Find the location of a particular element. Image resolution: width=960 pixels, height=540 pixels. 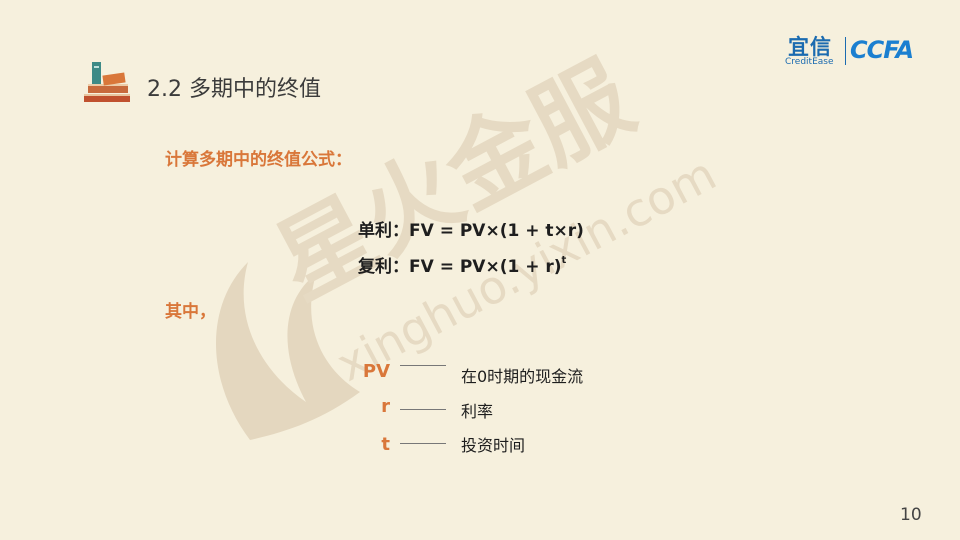

compound-interest-expression: FV = PV×(1 + r) is located at coordinates (485, 267).